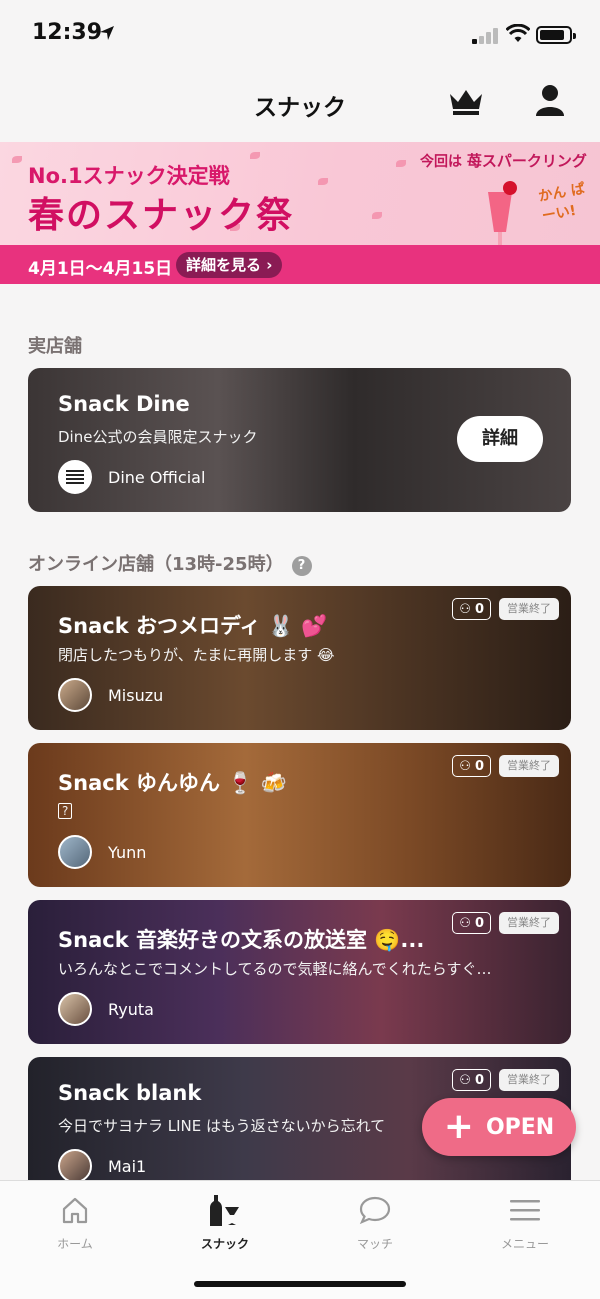  I want to click on page-title: スナック, so click(300, 108).